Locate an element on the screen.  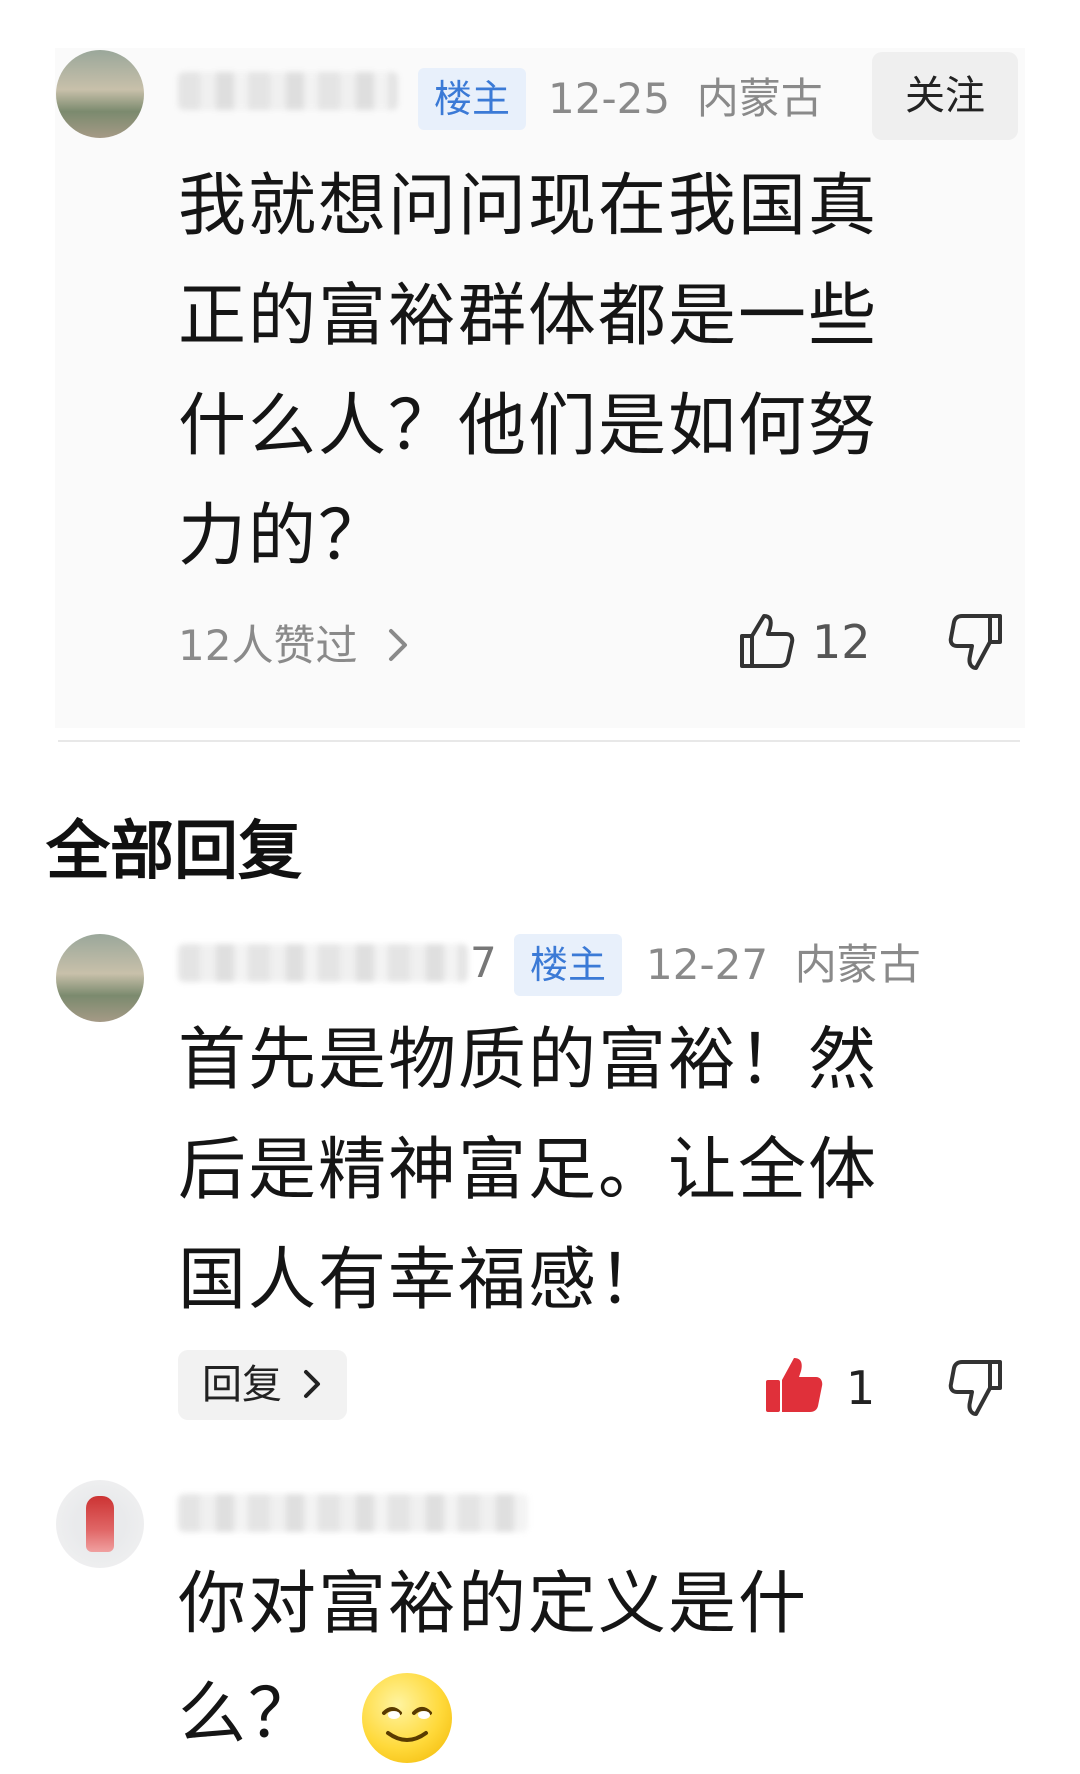
username-suffix: 7 is located at coordinates (483, 962).